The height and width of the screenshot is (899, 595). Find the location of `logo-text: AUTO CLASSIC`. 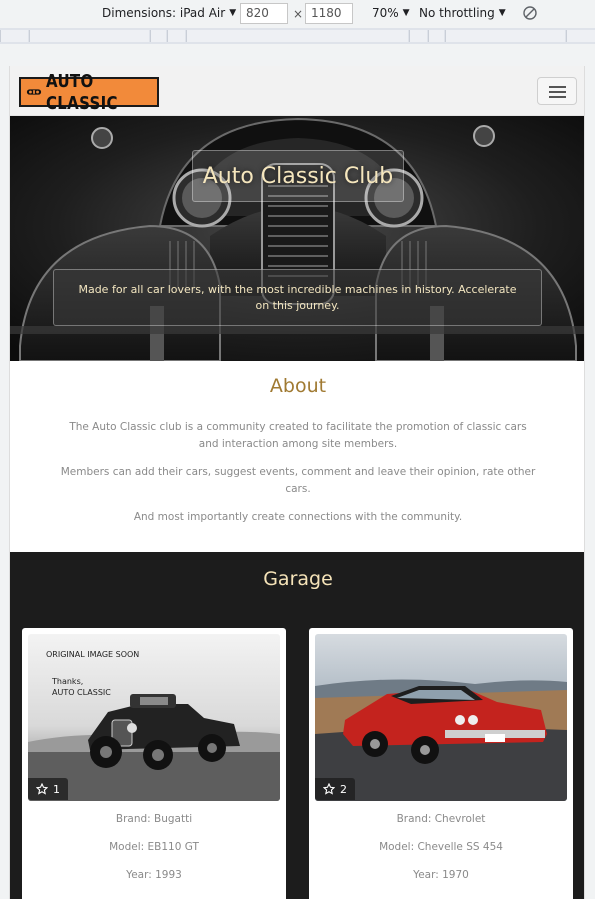

logo-text: AUTO CLASSIC is located at coordinates (82, 92).